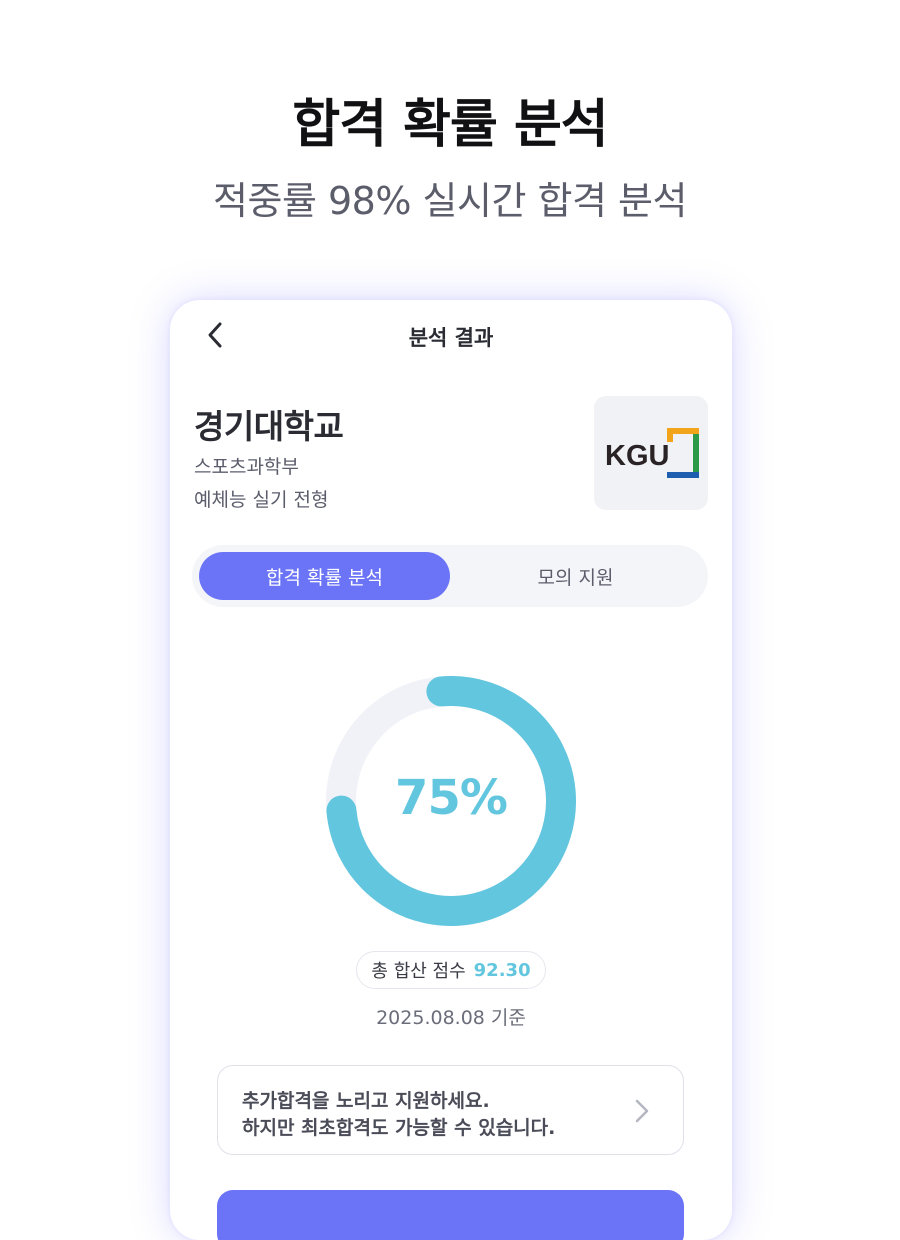 This screenshot has width=900, height=1240. I want to click on tab-mock-application: 모의 지원, so click(575, 576).